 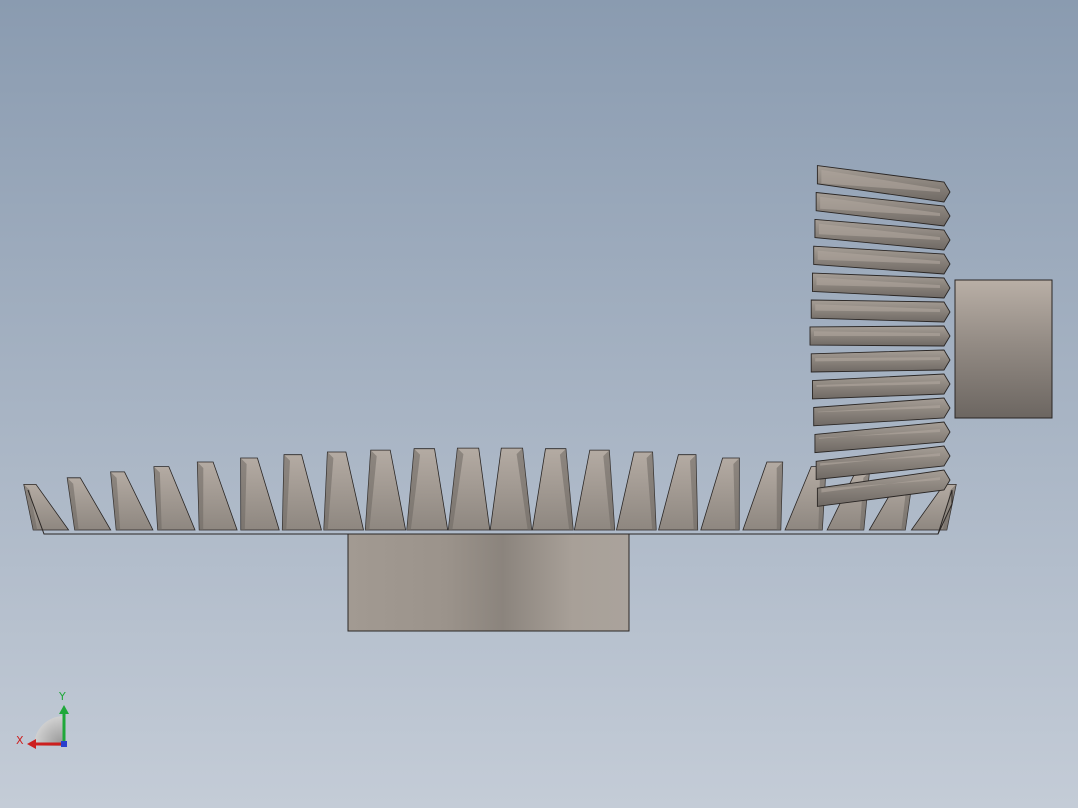 I want to click on z-axis-marker, so click(x=64, y=744).